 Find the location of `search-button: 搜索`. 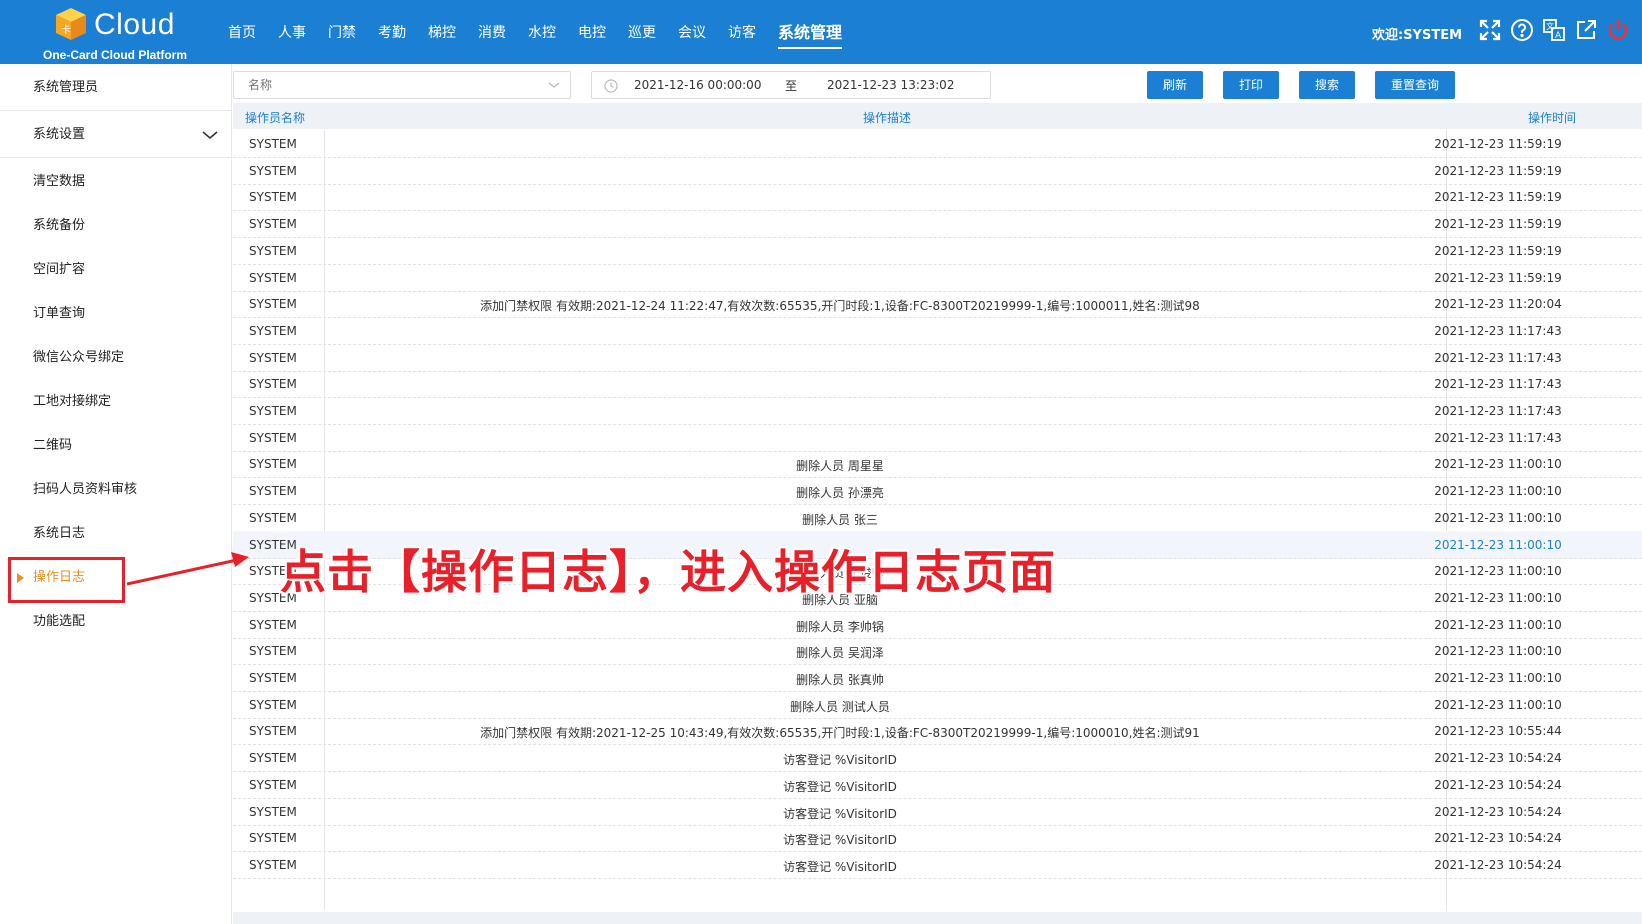

search-button: 搜索 is located at coordinates (1327, 85).